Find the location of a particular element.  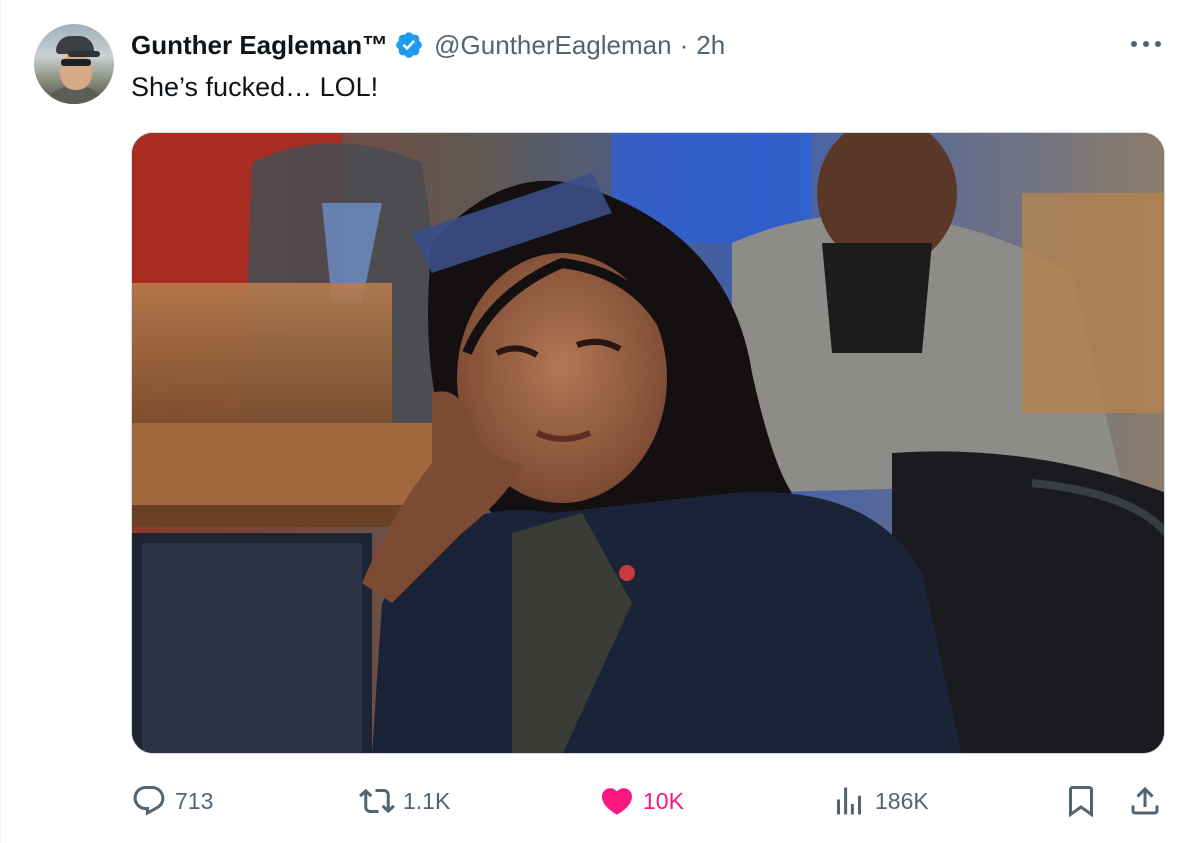

like-button: 10K is located at coordinates (641, 801).